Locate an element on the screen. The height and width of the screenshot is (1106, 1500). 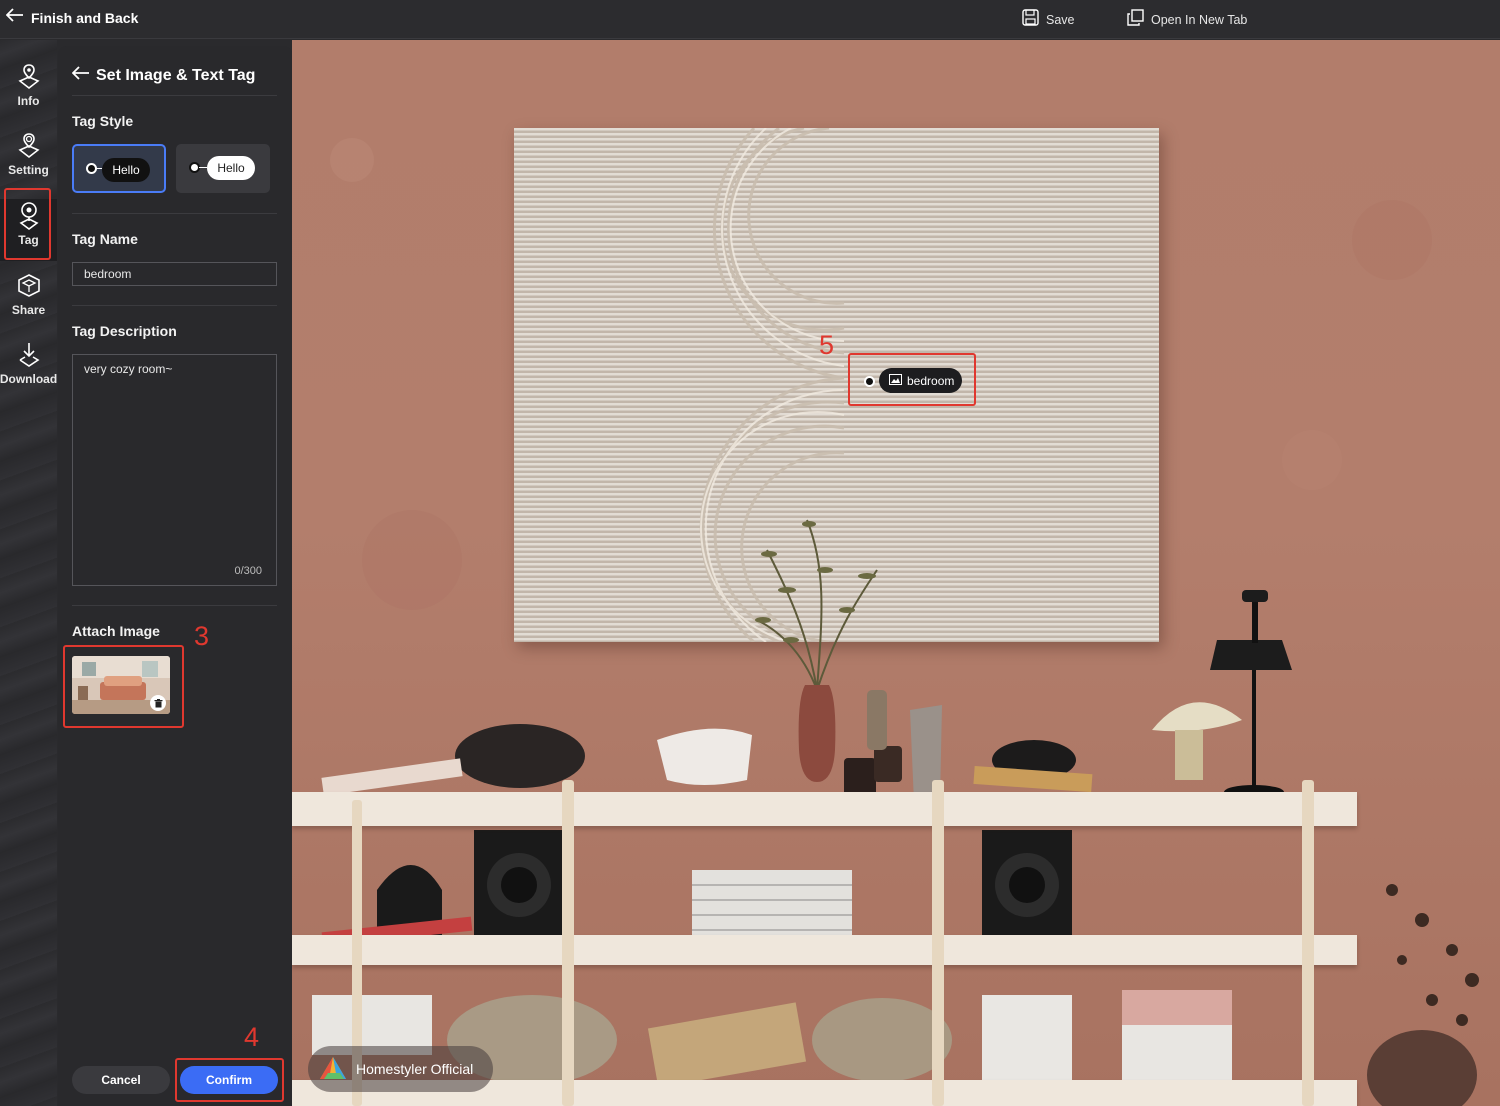
download-icon is located at coordinates (29, 355).